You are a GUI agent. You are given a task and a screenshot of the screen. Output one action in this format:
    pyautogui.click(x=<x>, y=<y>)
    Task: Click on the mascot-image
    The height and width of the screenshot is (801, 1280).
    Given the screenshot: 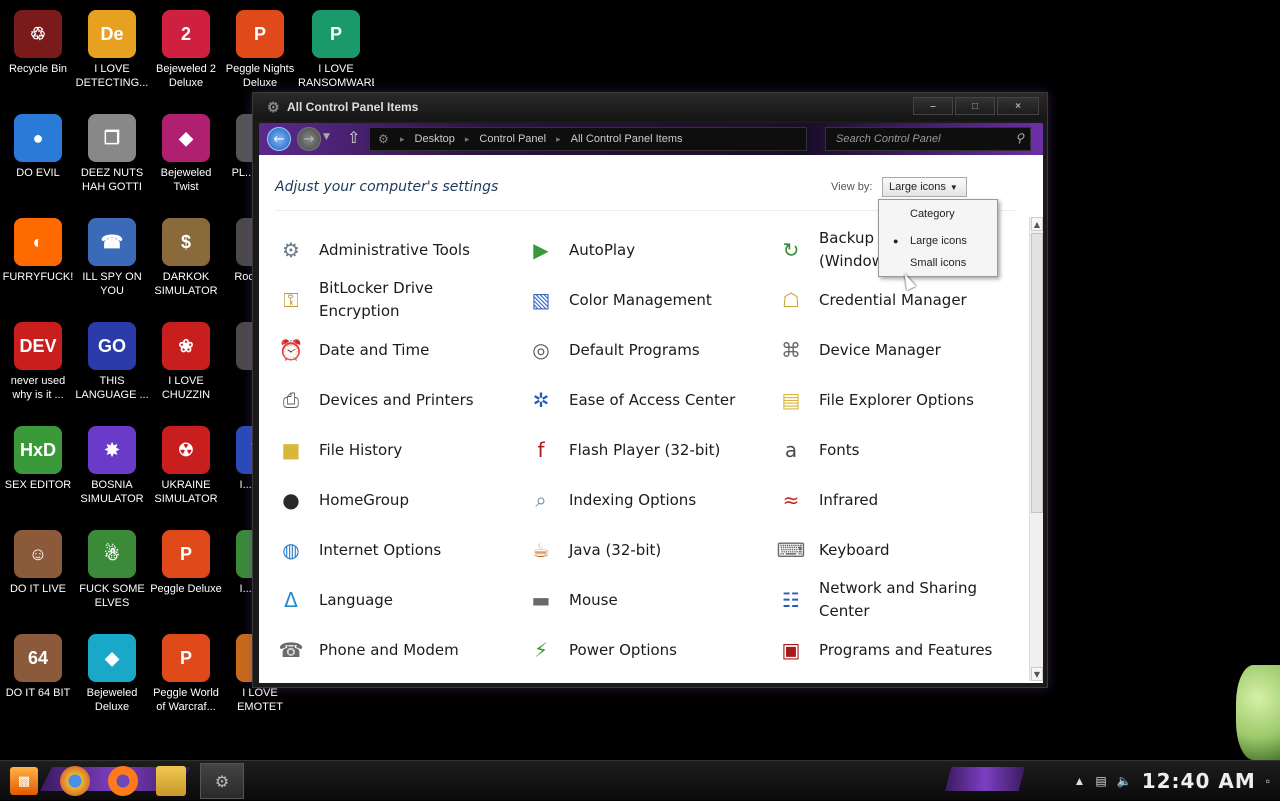 What is the action you would take?
    pyautogui.click(x=1258, y=712)
    